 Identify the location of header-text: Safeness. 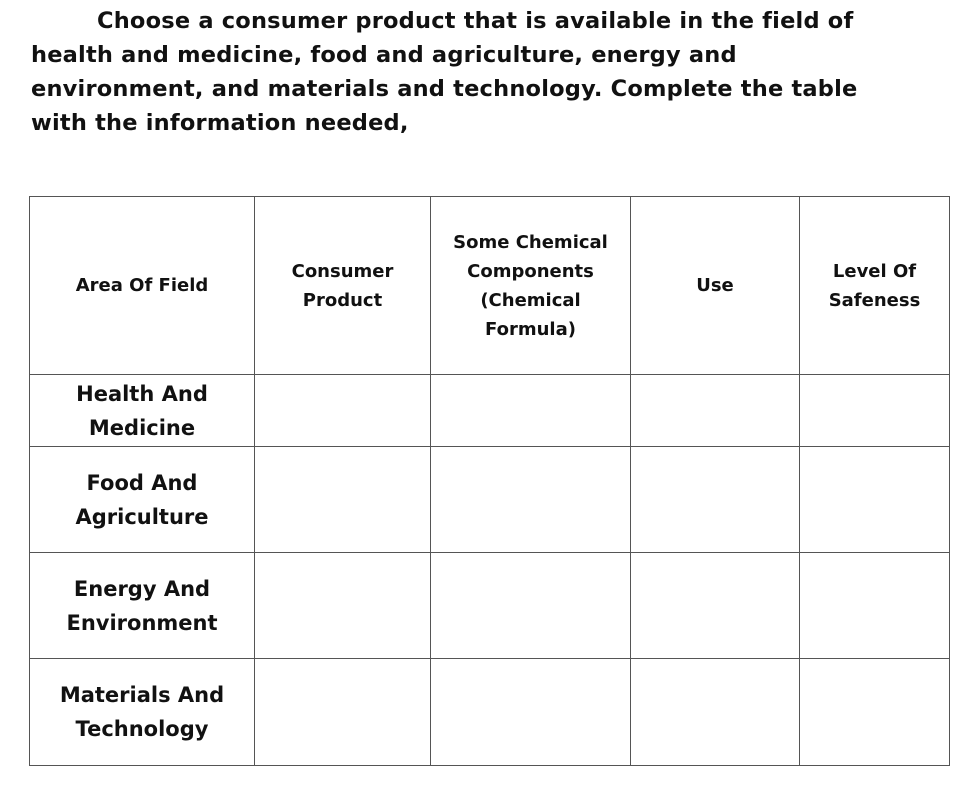
(874, 300).